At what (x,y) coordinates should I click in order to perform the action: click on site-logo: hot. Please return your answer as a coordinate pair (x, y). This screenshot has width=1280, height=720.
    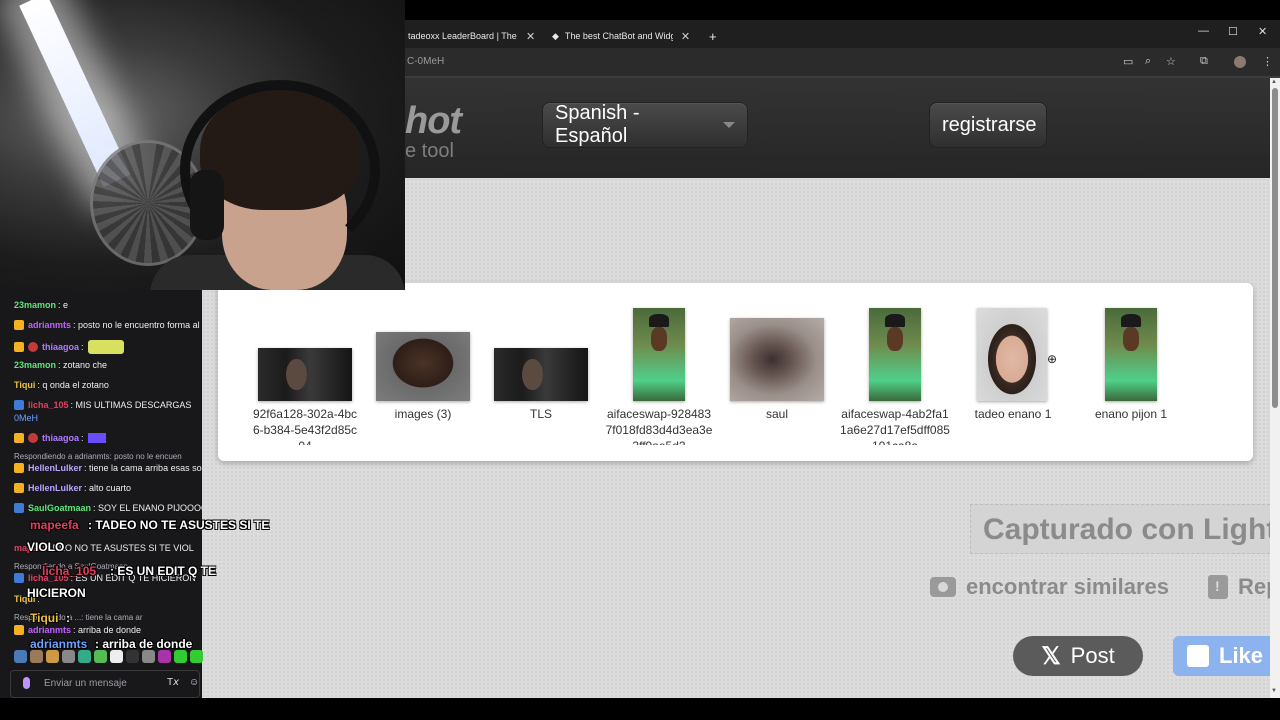
    Looking at the image, I should click on (433, 121).